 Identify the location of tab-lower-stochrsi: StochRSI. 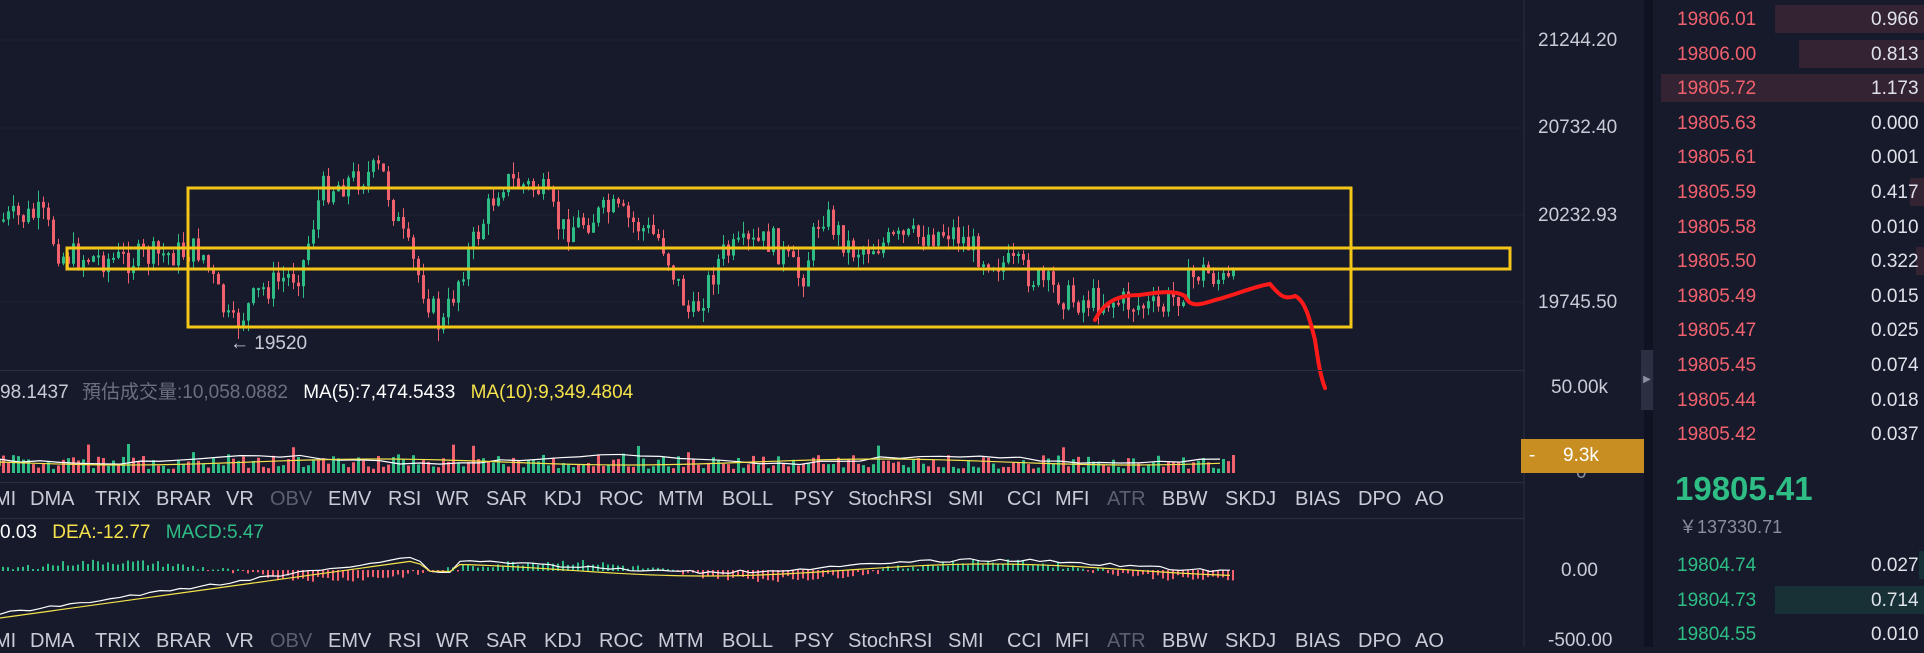
(890, 641).